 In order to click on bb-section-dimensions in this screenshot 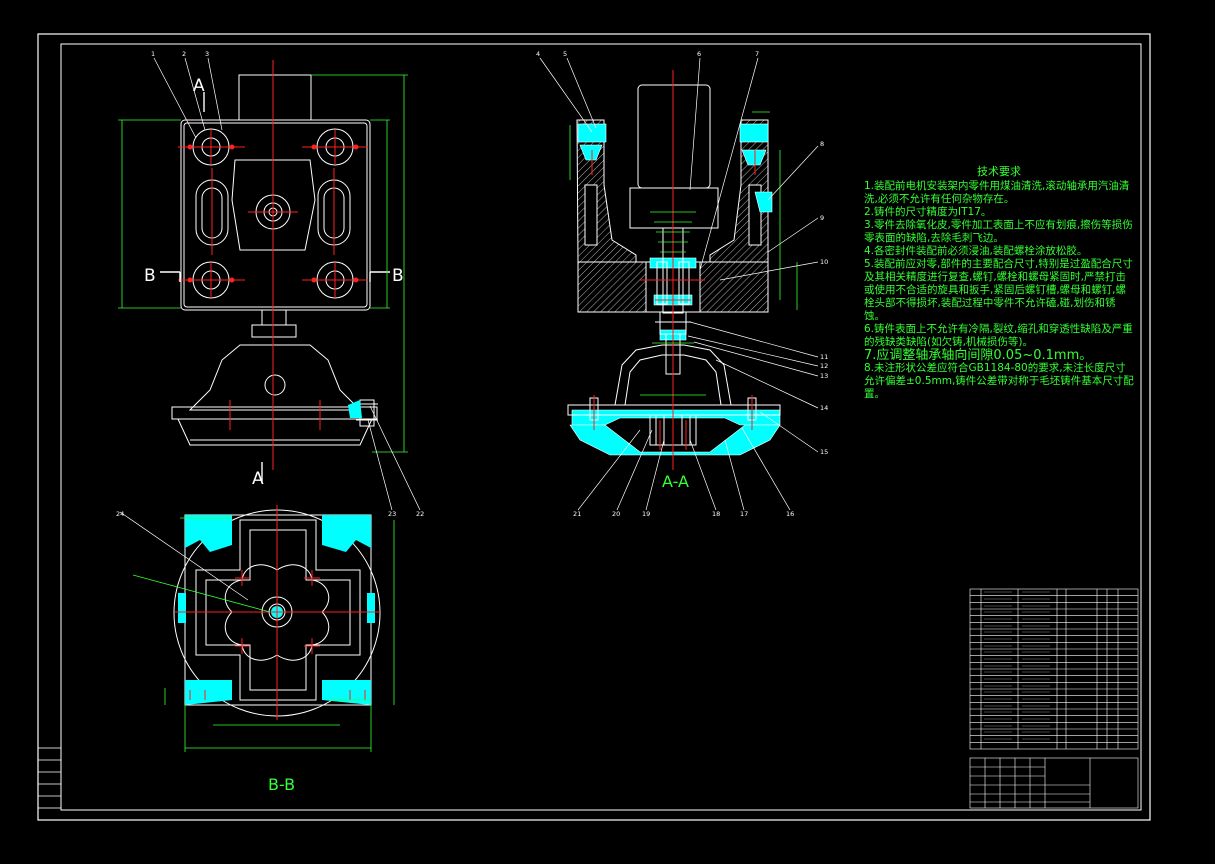, I will do `click(263, 634)`.